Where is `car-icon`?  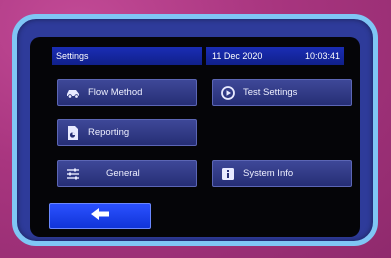 car-icon is located at coordinates (73, 93).